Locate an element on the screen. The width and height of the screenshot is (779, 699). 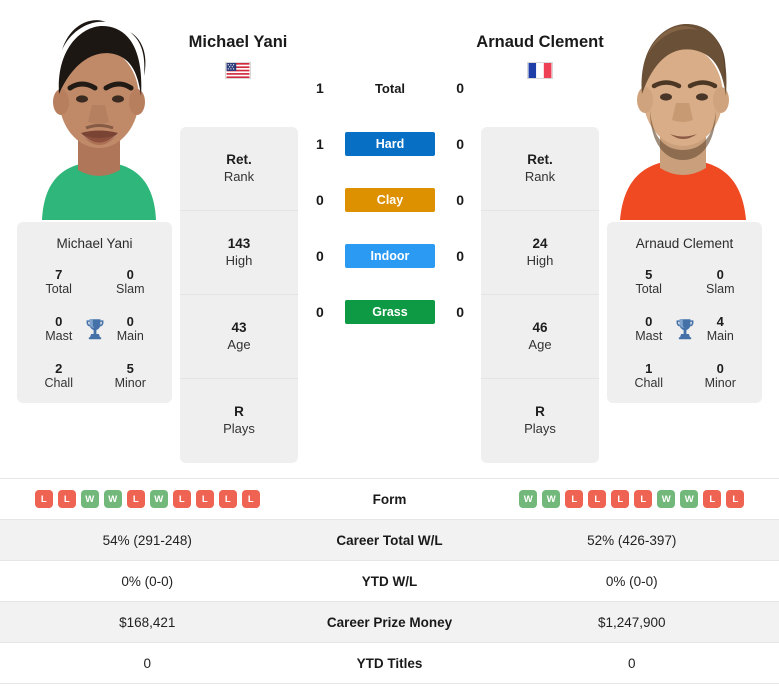
table-row-ytd-titles: 0 YTD Titles 0 is located at coordinates (389, 663).